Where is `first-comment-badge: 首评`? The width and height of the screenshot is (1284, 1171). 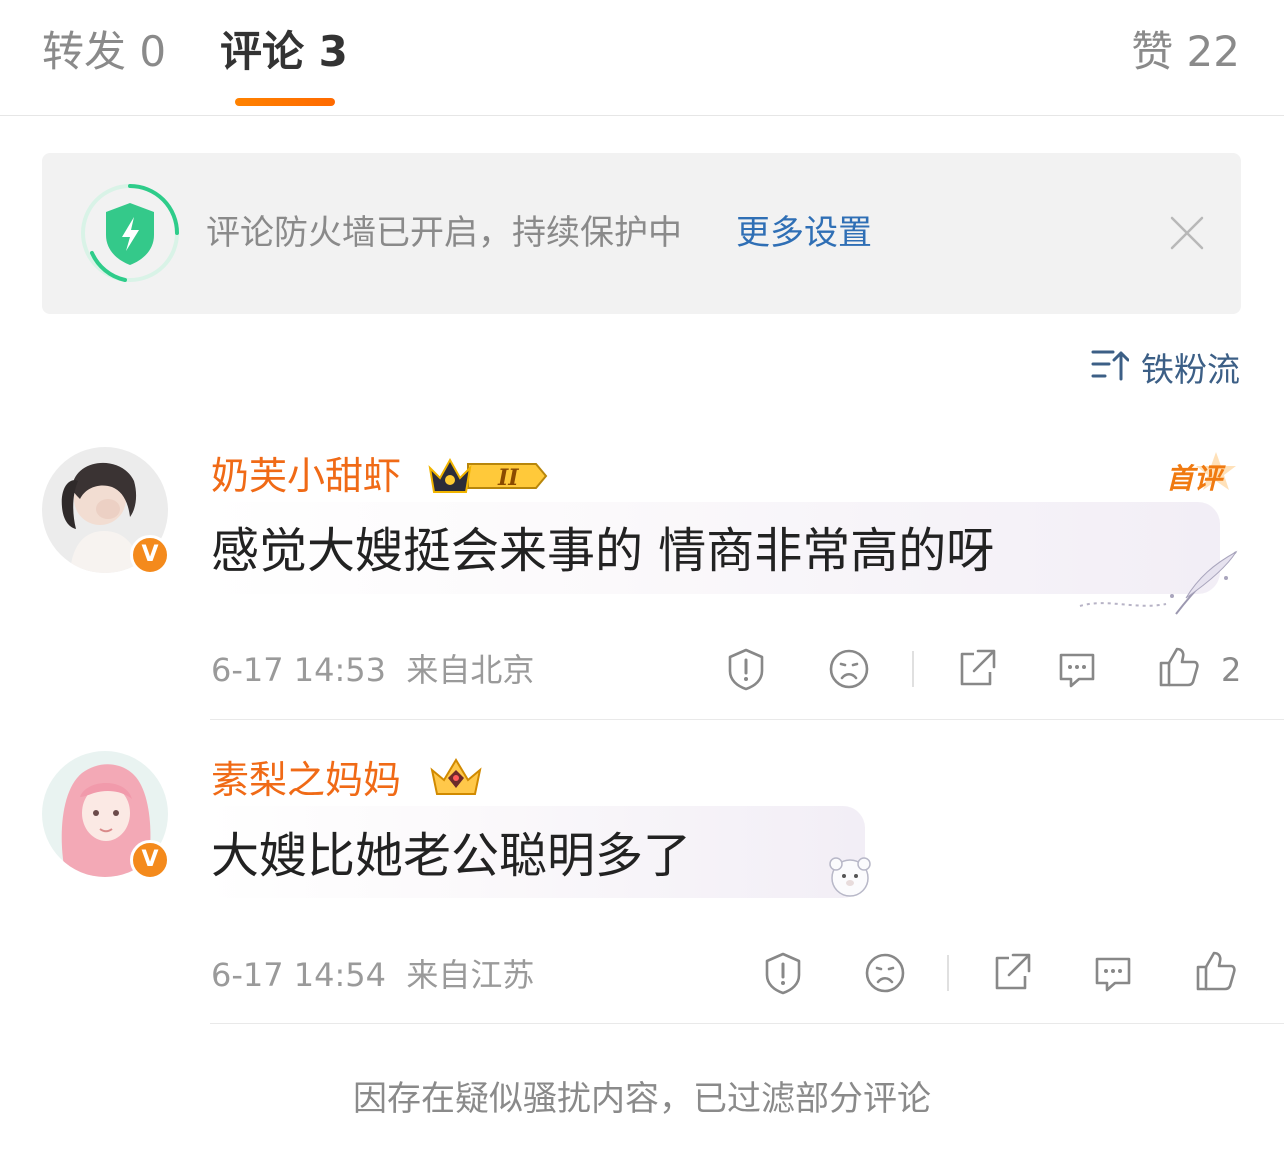
first-comment-badge: 首评 is located at coordinates (1203, 476).